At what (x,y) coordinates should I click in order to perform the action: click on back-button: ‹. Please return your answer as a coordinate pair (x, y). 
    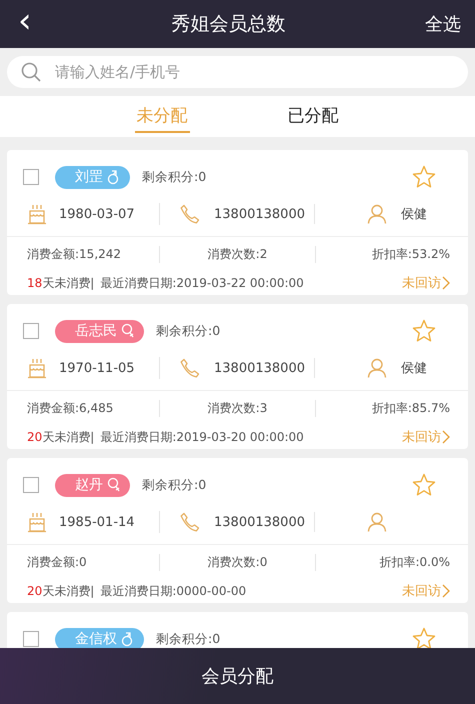
    Looking at the image, I should click on (25, 21).